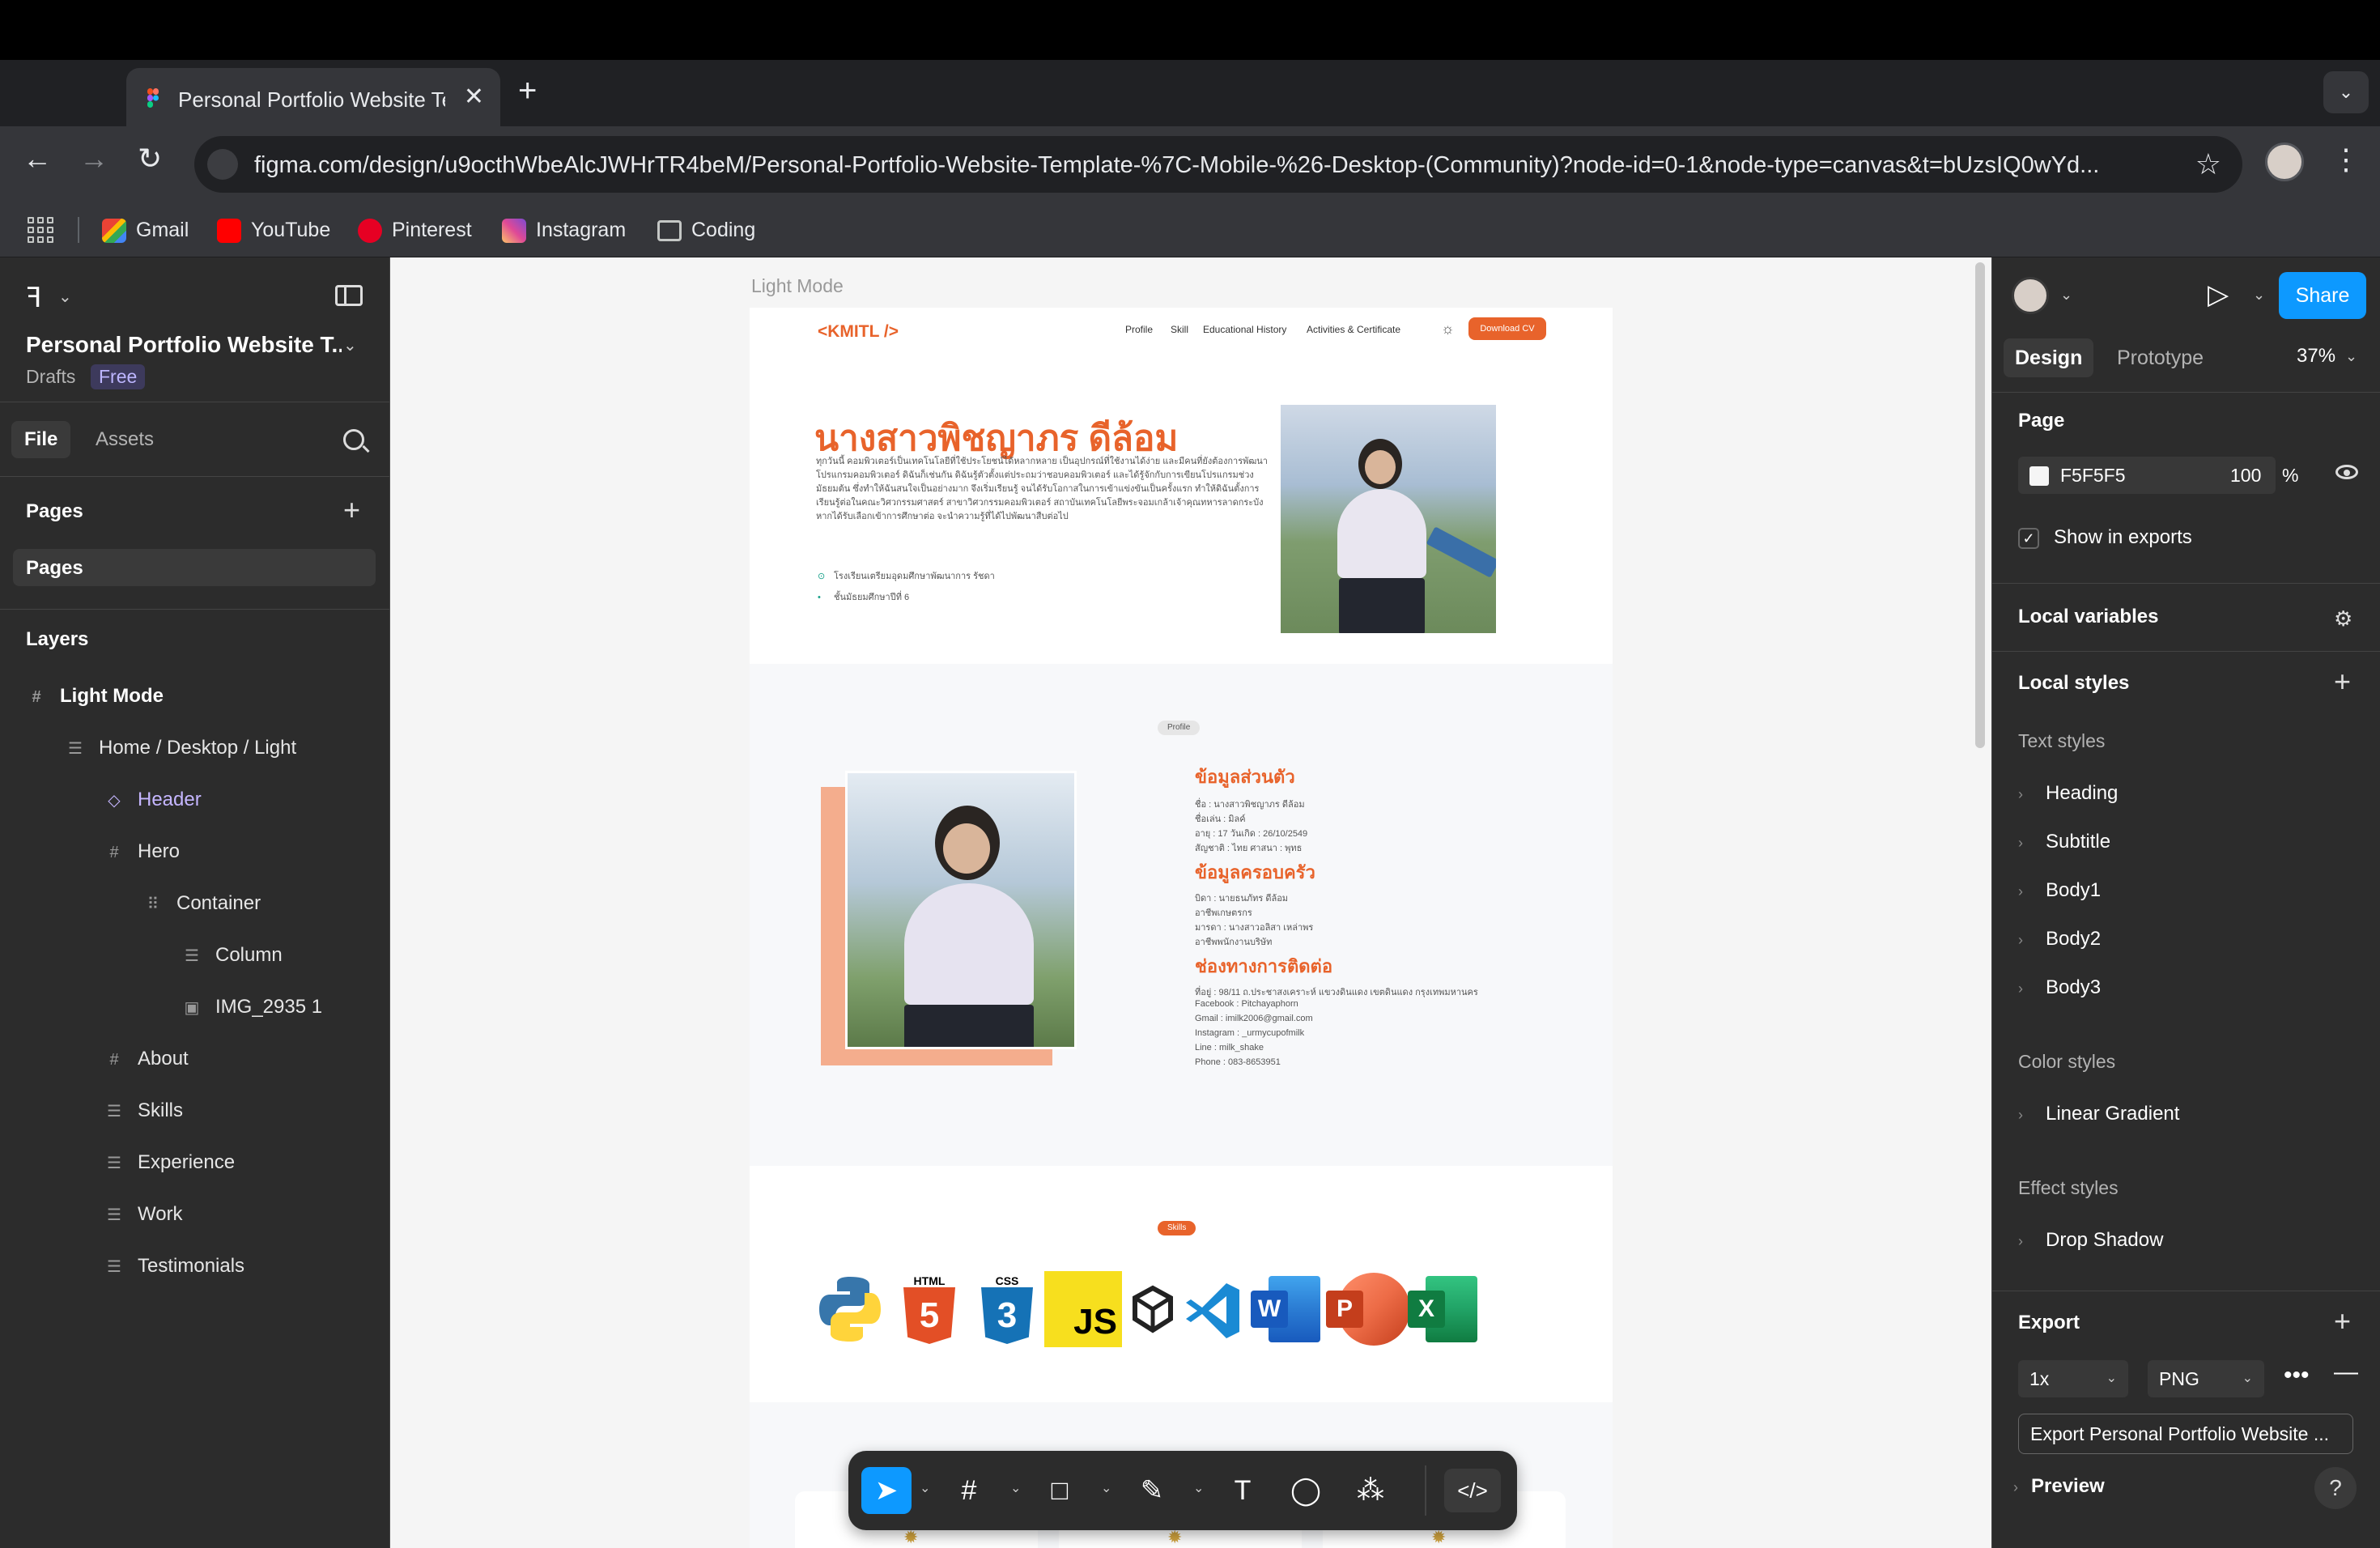 The width and height of the screenshot is (2380, 1548). I want to click on color-swatch, so click(2039, 476).